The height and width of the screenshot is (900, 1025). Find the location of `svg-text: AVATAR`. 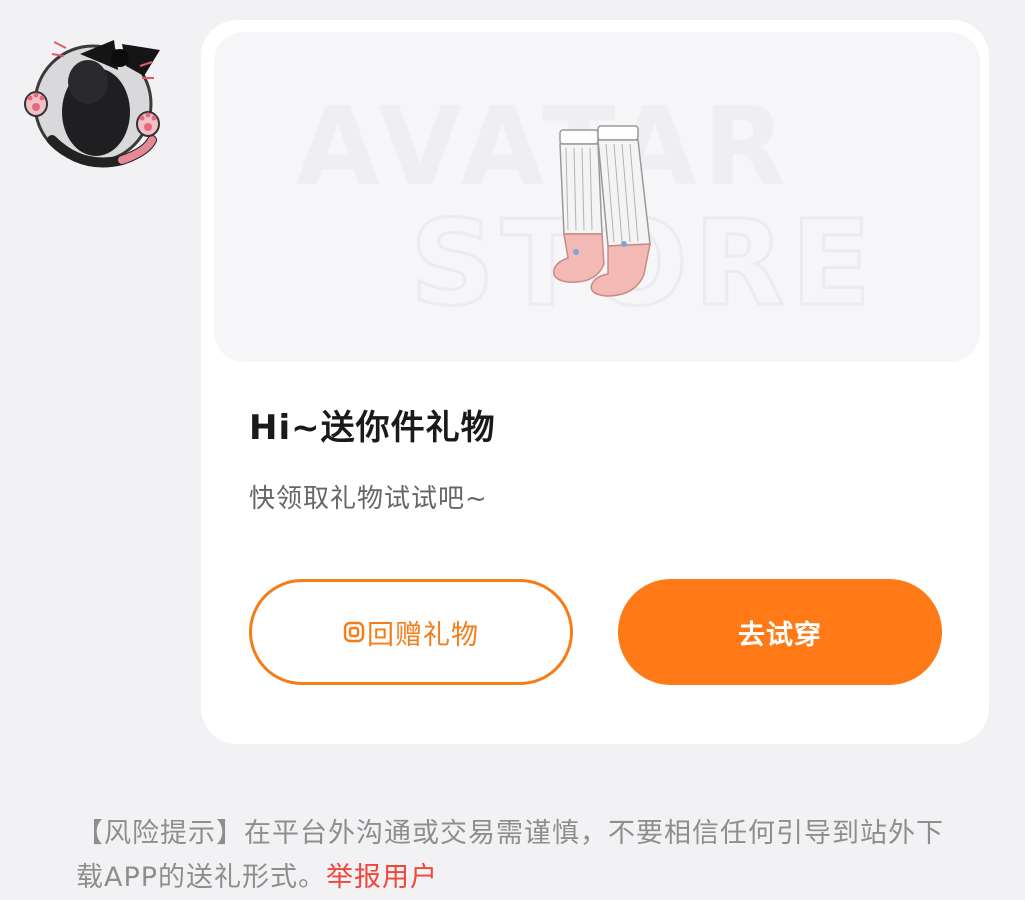

svg-text: AVATAR is located at coordinates (544, 147).